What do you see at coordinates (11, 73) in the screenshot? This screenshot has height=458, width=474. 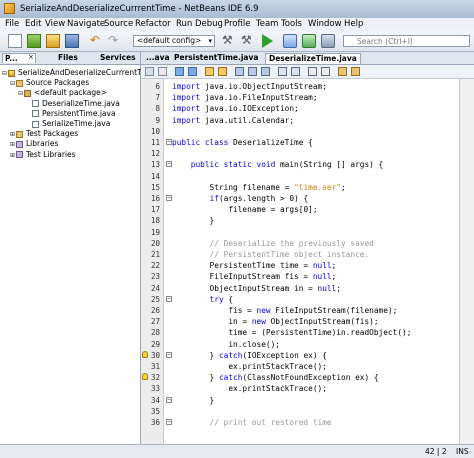 I see `project-icon` at bounding box center [11, 73].